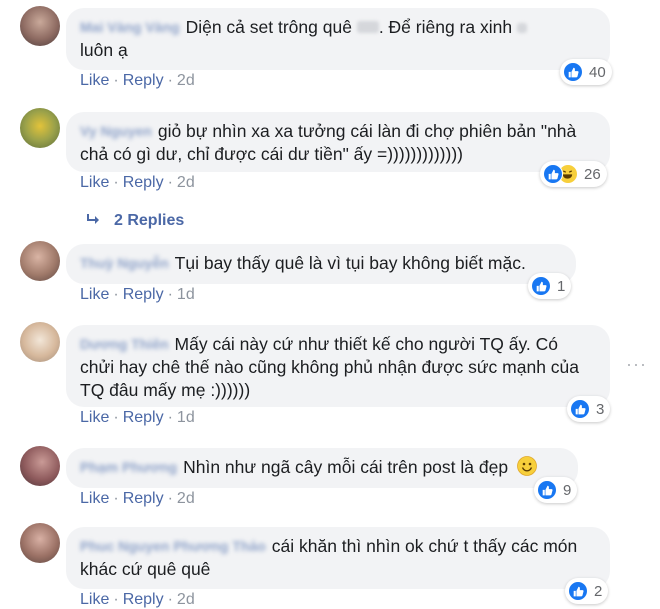 This screenshot has width=660, height=609. Describe the element at coordinates (149, 220) in the screenshot. I see `replies-label: 2 Replies` at that location.